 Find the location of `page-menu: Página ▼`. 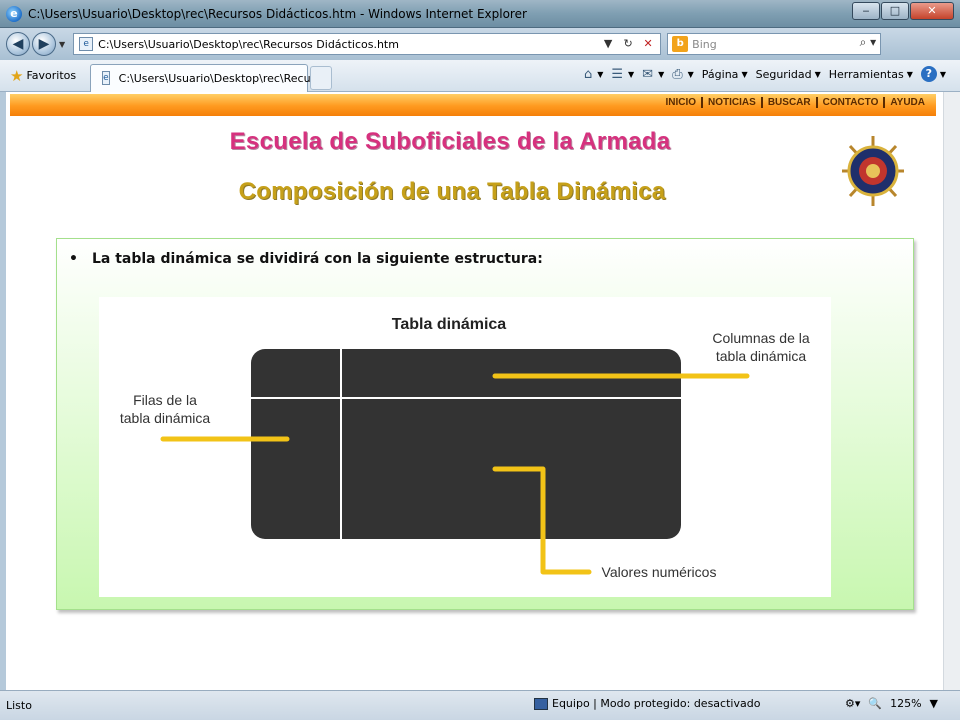

page-menu: Página ▼ is located at coordinates (725, 74).